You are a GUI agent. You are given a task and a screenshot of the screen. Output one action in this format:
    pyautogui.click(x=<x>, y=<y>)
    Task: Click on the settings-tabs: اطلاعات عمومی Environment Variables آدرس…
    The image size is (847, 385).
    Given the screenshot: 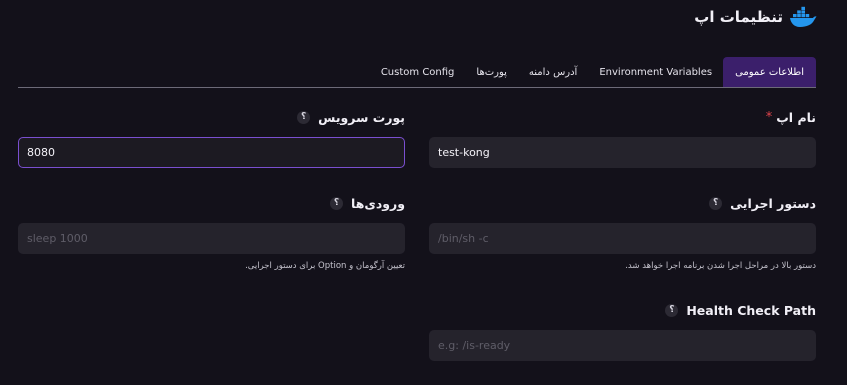 What is the action you would take?
    pyautogui.click(x=417, y=72)
    